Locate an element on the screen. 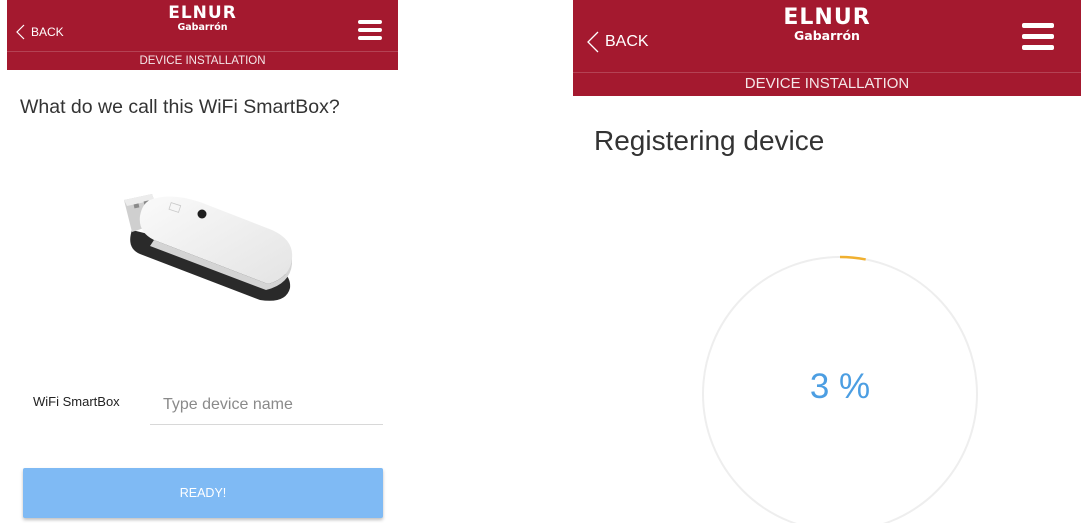 This screenshot has width=1081, height=523. progress-ring: 3 % is located at coordinates (840, 389).